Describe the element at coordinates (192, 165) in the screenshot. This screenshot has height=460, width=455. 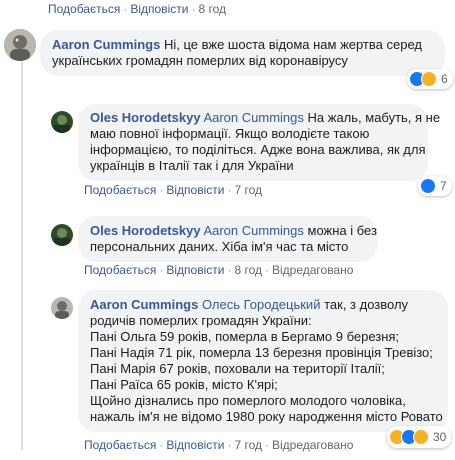
I see `comment-text-line: українців в Італії так і для України` at that location.